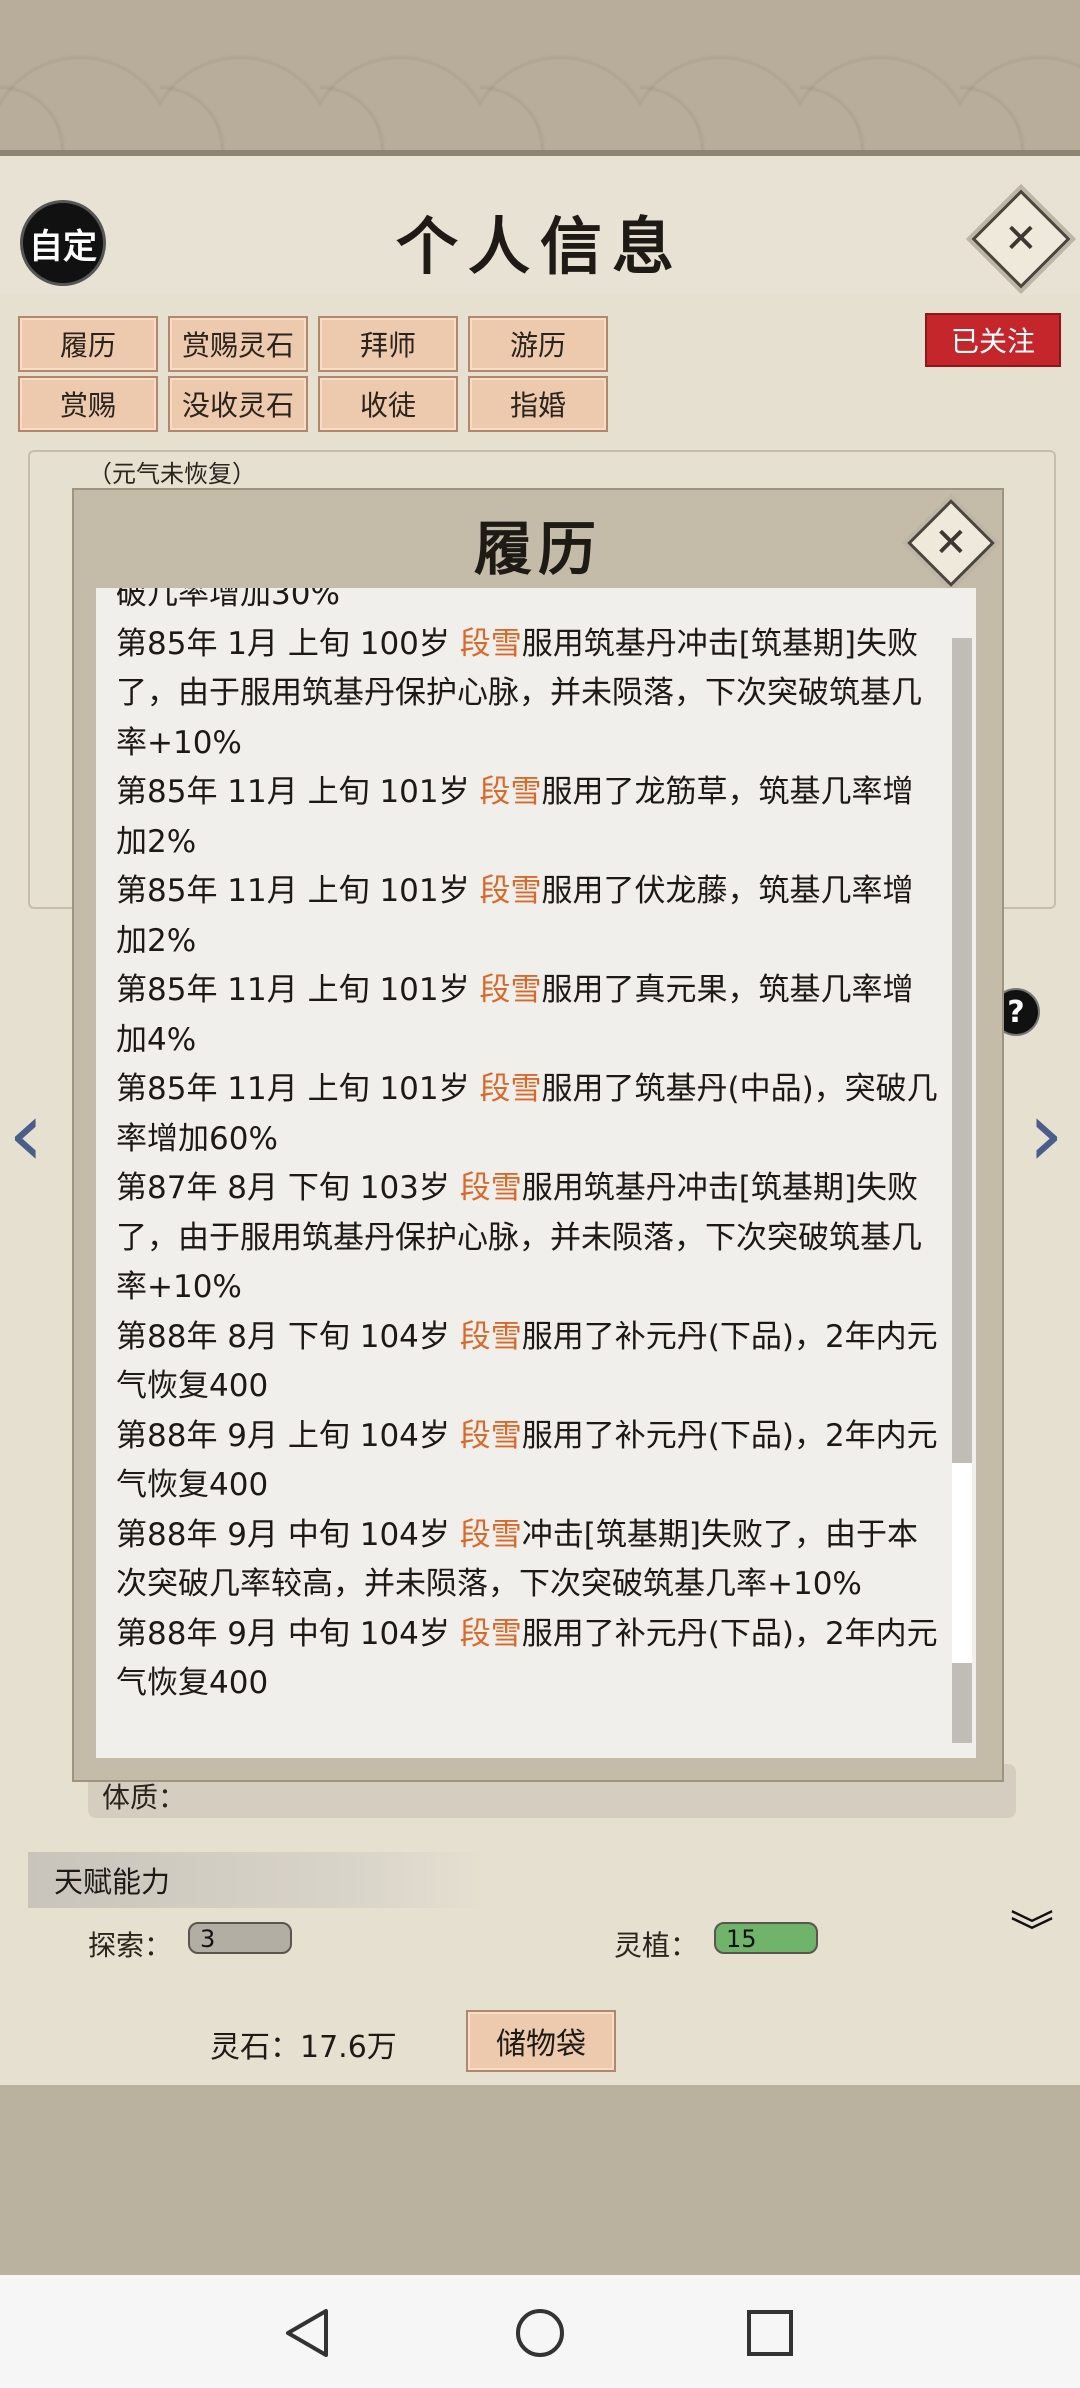  Describe the element at coordinates (537, 549) in the screenshot. I see `modal-title: 履历` at that location.